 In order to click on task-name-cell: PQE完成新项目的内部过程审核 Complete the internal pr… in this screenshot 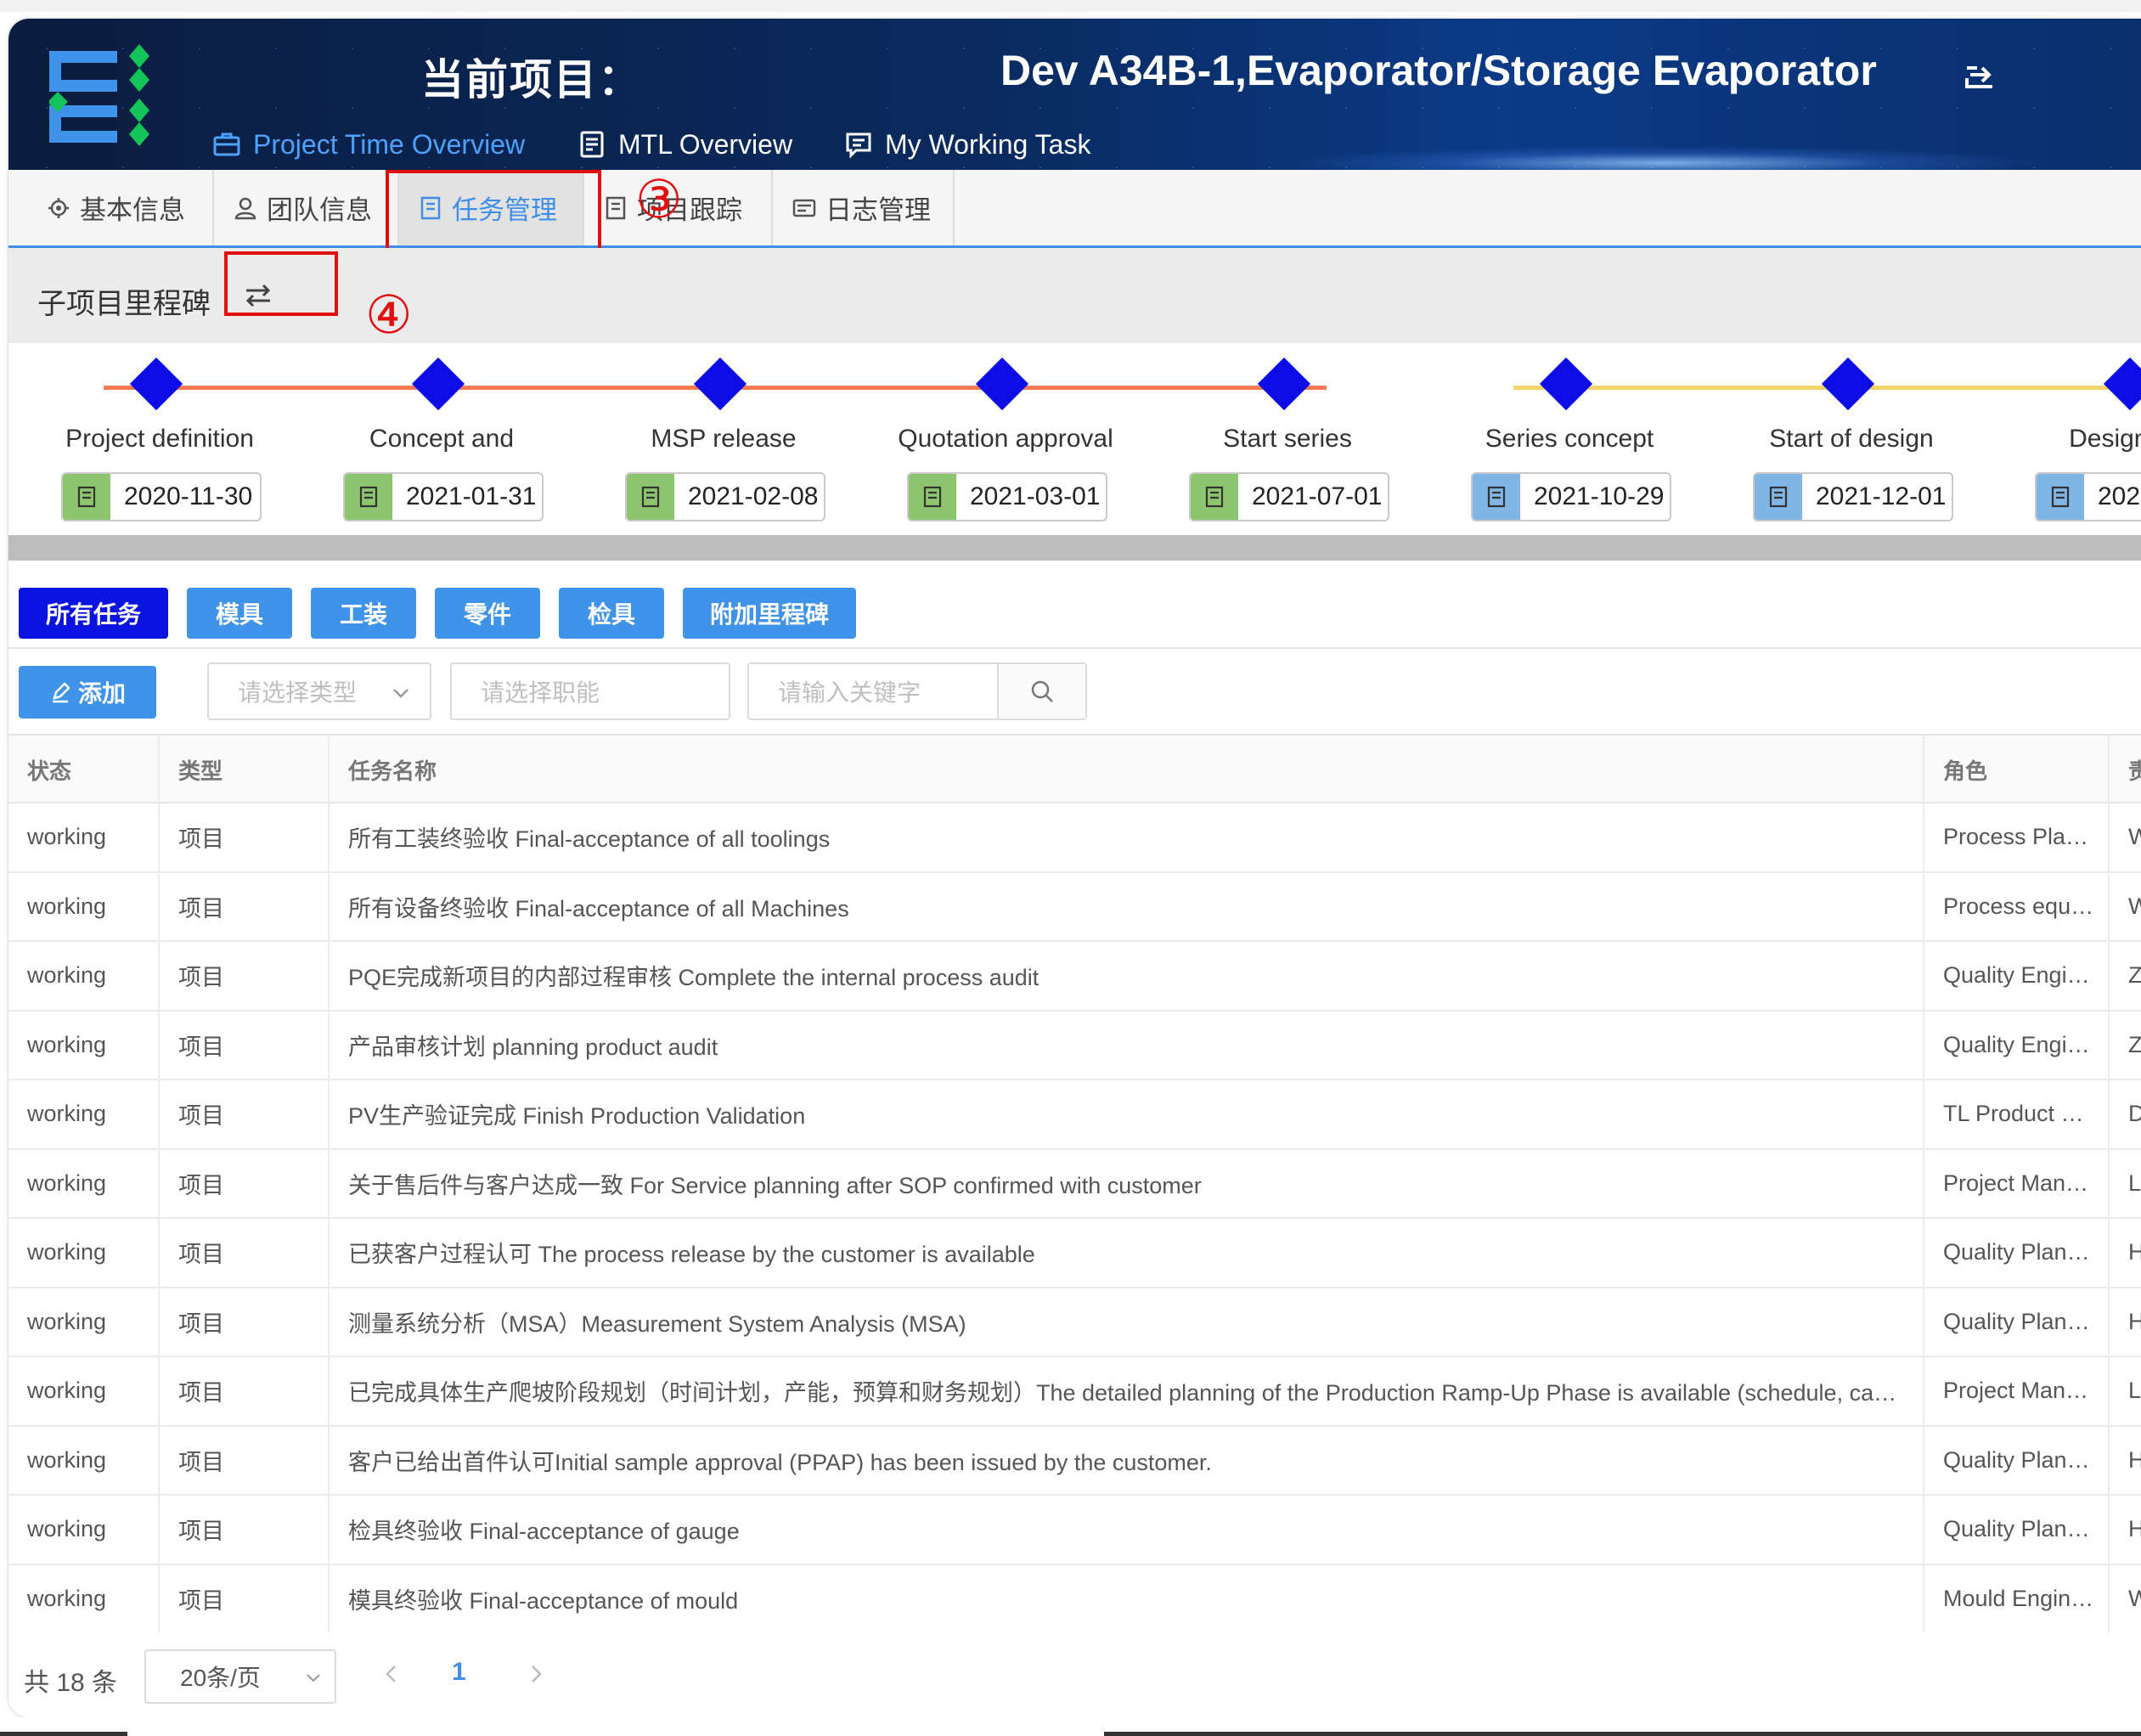, I will do `click(1127, 976)`.